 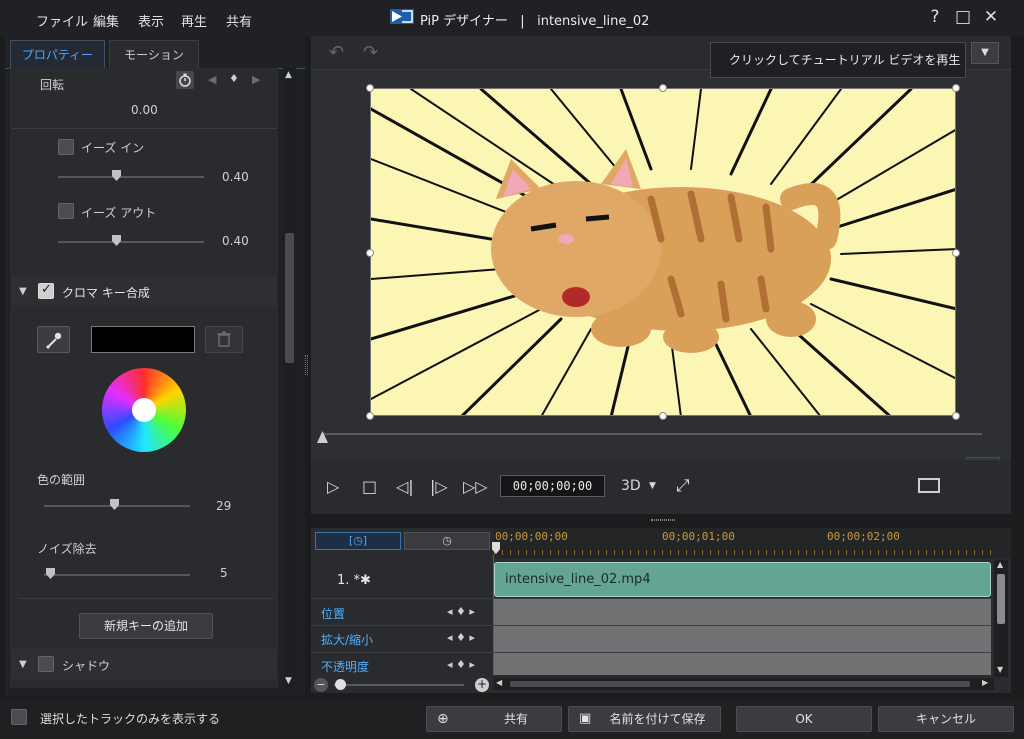 I want to click on safe-zone-icon, so click(x=929, y=485).